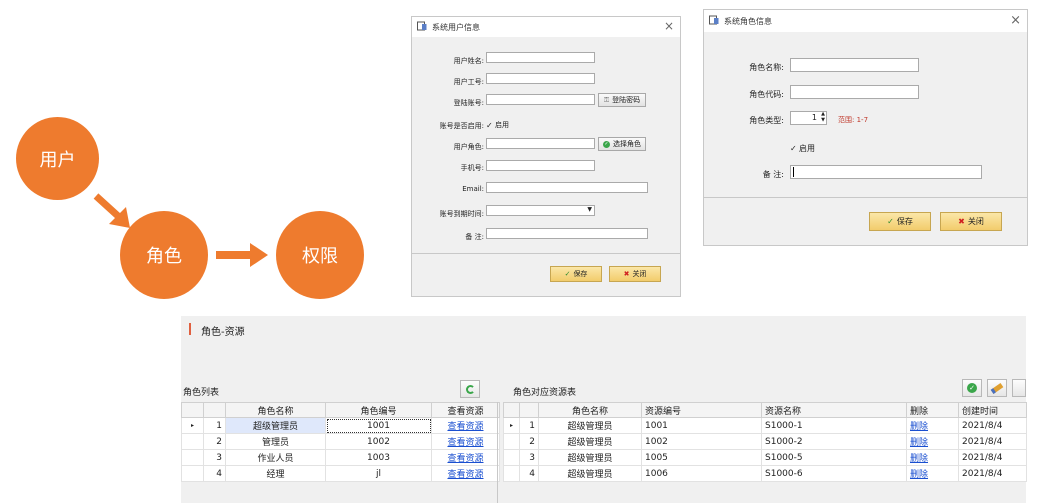 The width and height of the screenshot is (1062, 503). I want to click on edit-resource-button, so click(997, 388).